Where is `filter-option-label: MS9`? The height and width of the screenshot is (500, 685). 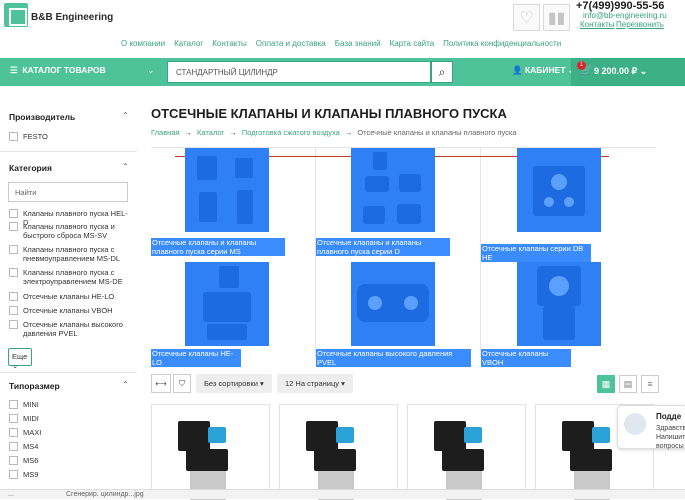 filter-option-label: MS9 is located at coordinates (31, 474).